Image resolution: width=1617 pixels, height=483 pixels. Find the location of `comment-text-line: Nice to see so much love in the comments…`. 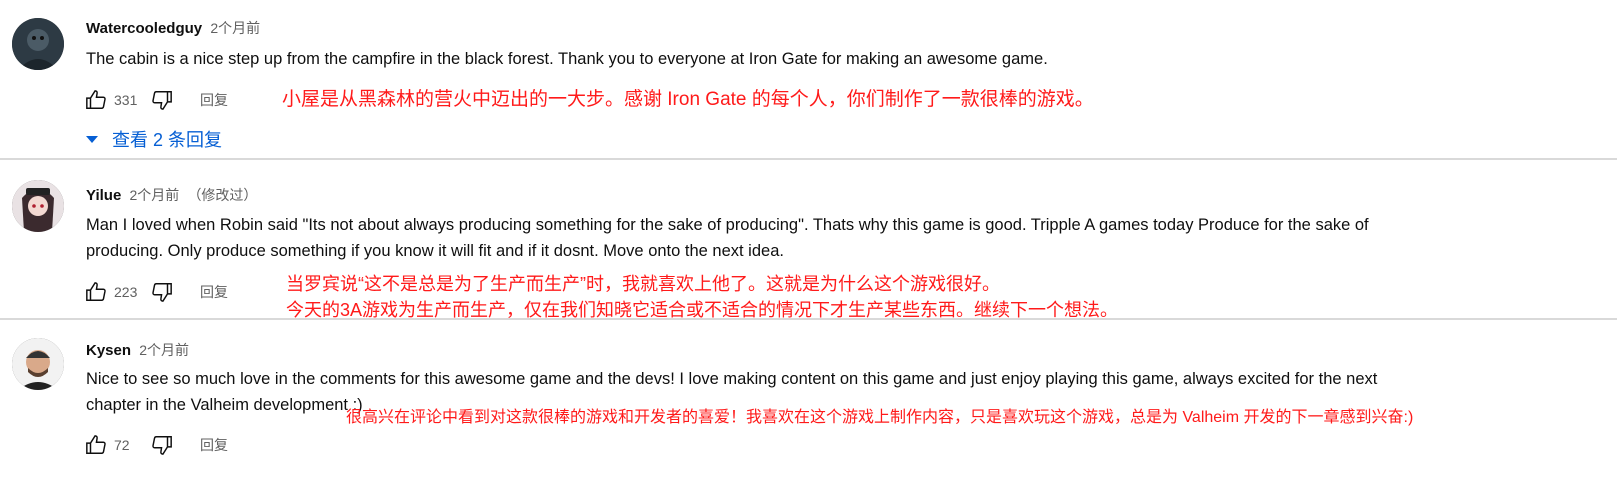

comment-text-line: Nice to see so much love in the comments… is located at coordinates (732, 379).